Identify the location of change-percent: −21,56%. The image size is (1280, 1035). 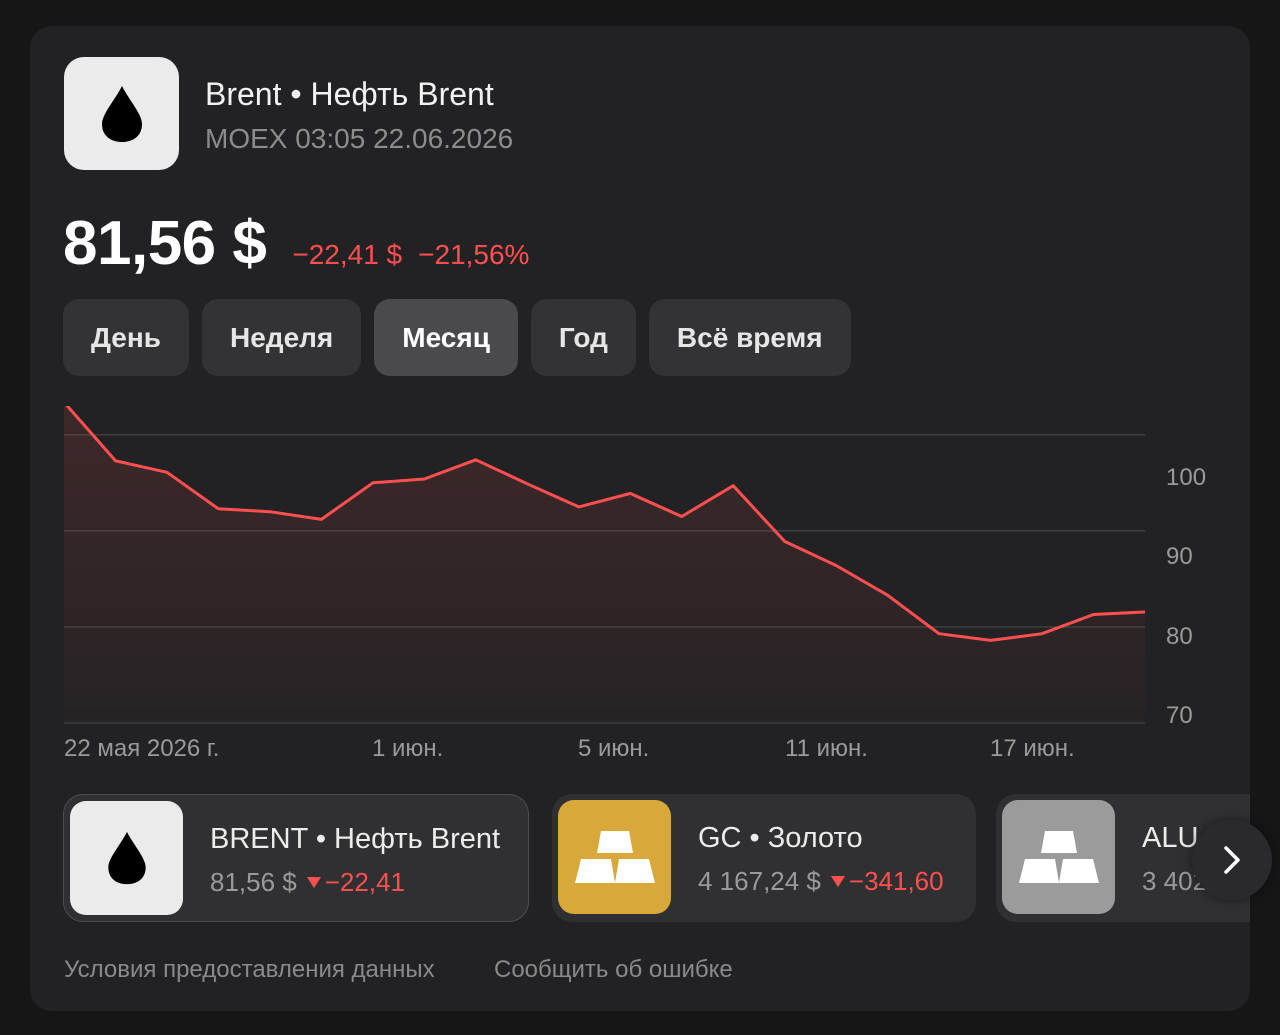
(474, 254).